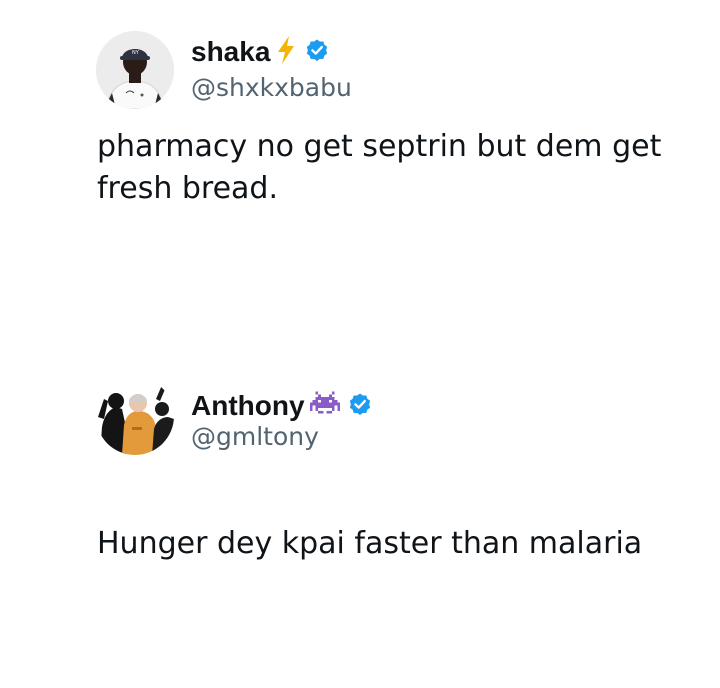 This screenshot has width=720, height=688. Describe the element at coordinates (271, 88) in the screenshot. I see `user-handle: @shxkxbabu` at that location.